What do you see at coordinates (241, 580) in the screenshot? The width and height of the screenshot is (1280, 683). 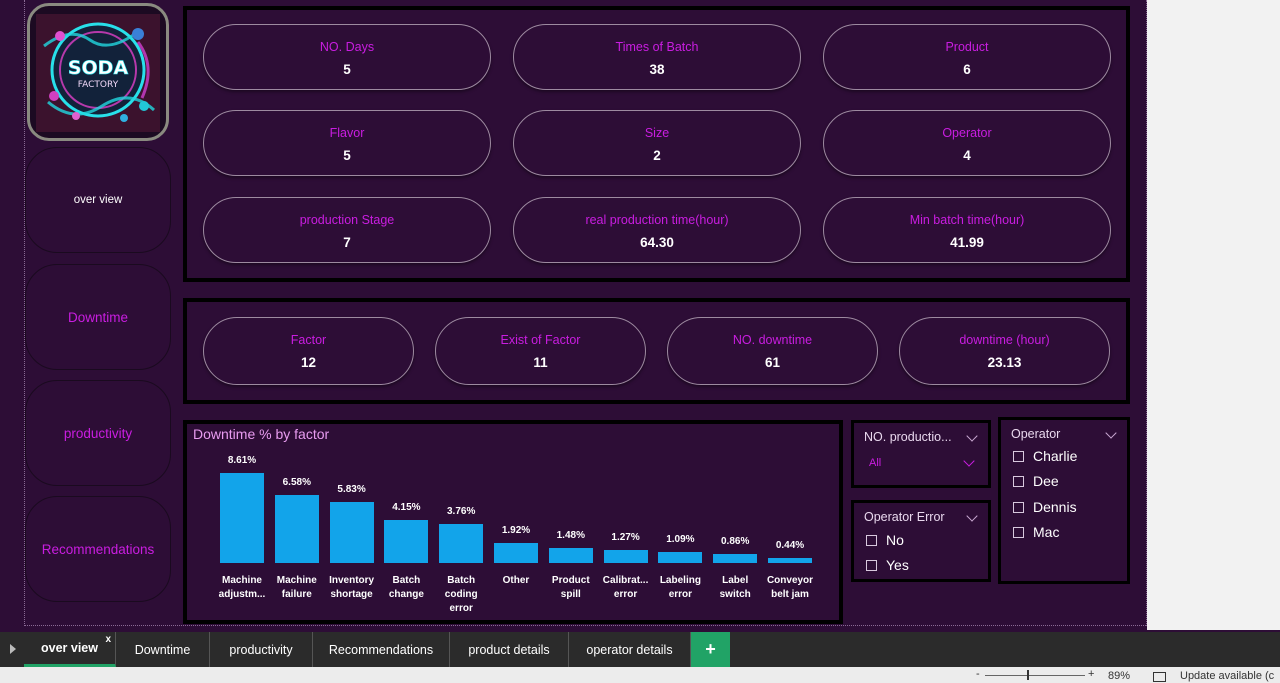 I see `category-label-line: Machine` at bounding box center [241, 580].